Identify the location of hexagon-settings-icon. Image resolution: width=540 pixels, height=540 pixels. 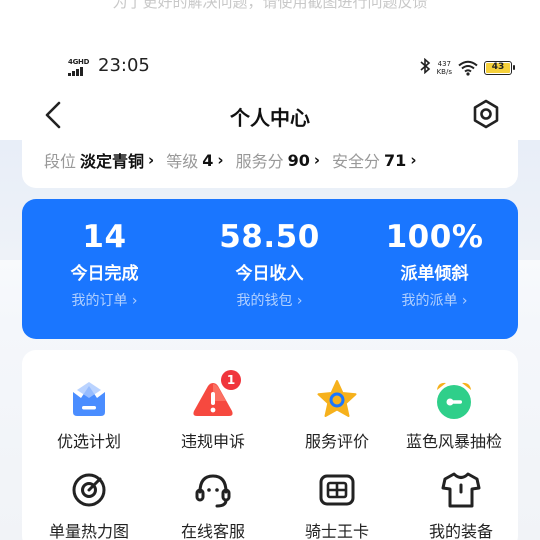
(486, 114).